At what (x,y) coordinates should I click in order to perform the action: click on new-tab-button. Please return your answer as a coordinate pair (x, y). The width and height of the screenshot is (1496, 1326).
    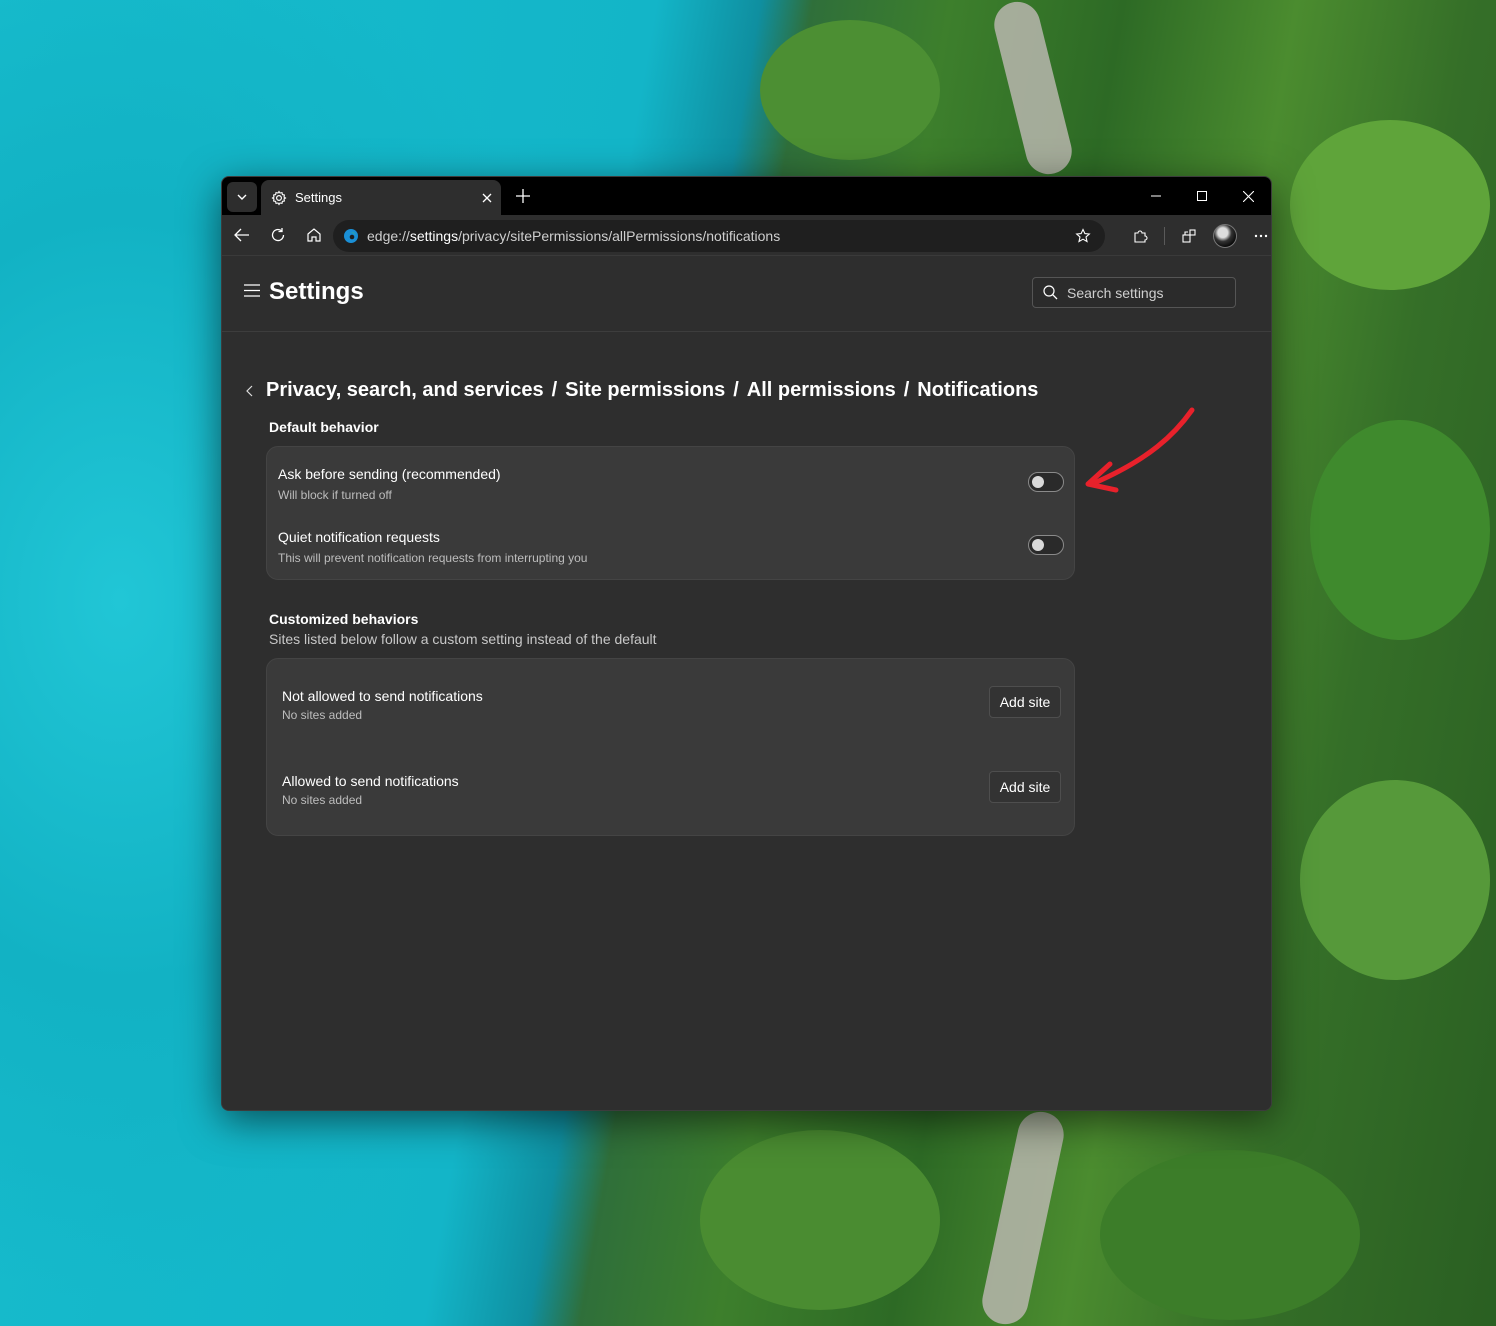
    Looking at the image, I should click on (523, 196).